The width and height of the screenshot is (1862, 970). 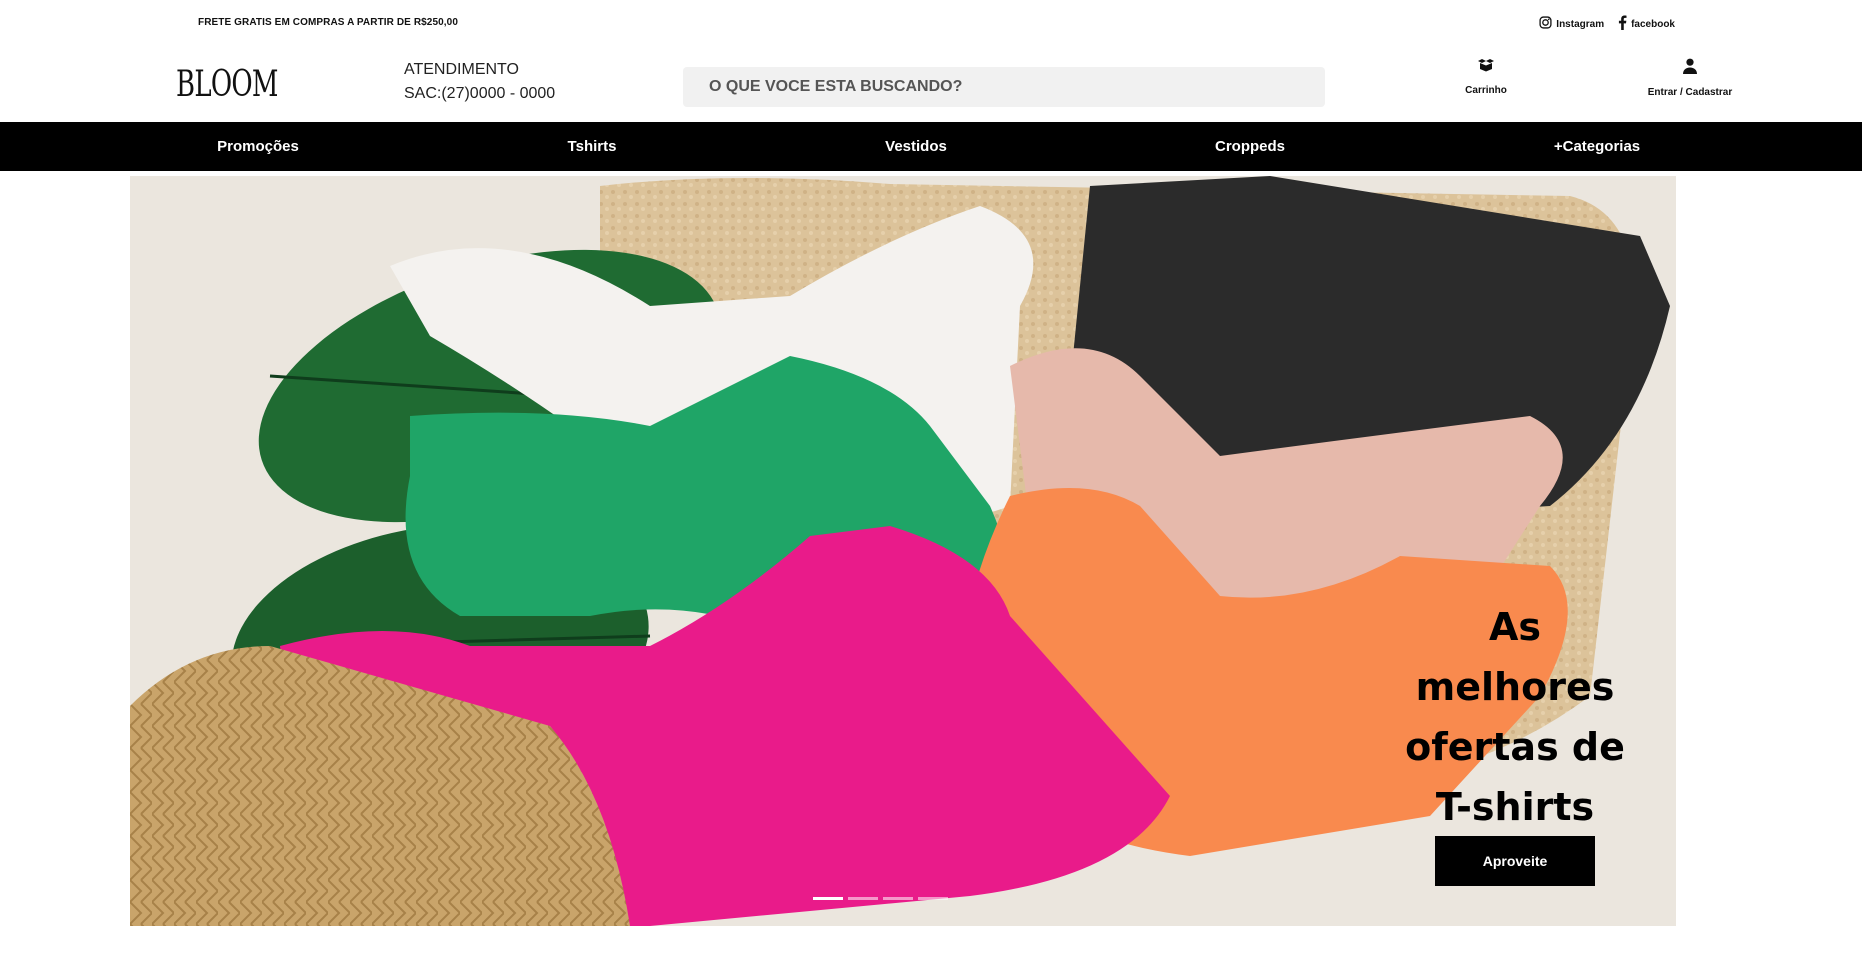 I want to click on instagram-label: Instagram, so click(x=1580, y=24).